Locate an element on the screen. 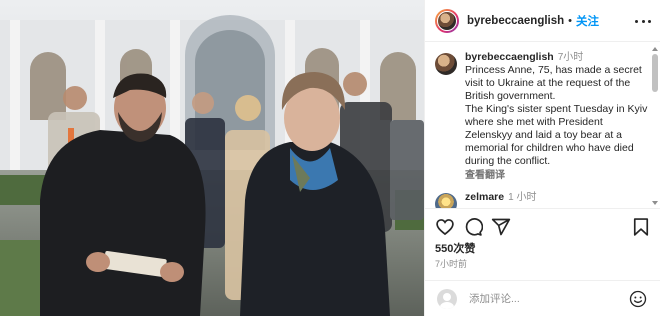  caption-time: 7小时 is located at coordinates (570, 57).